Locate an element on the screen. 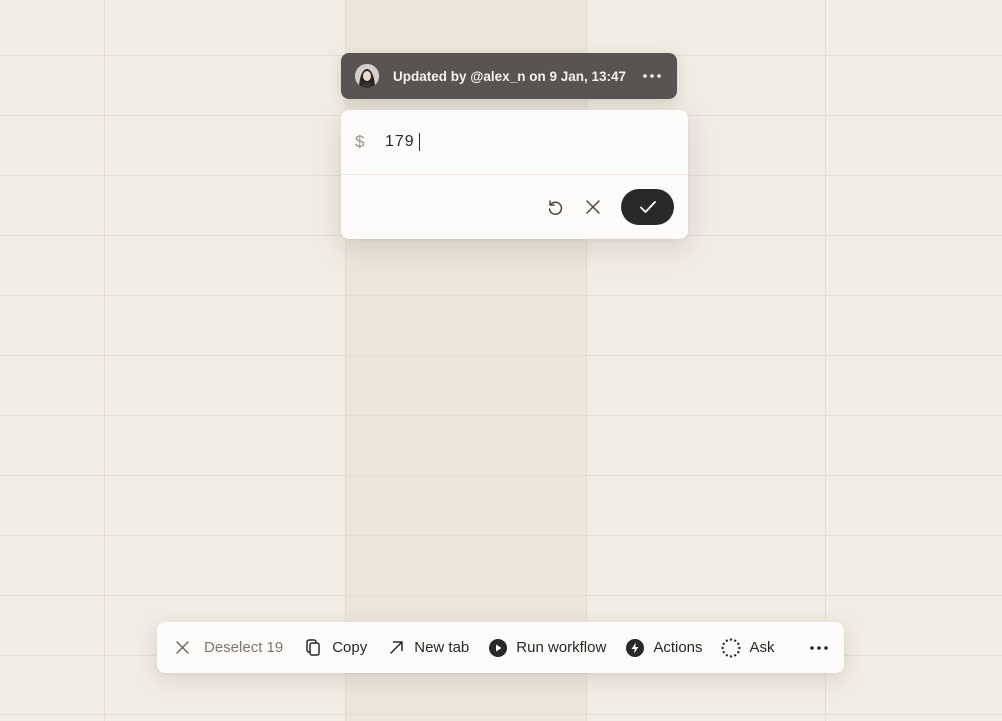  update-info-bar: Updated by @alex_n on 9 Jan, 13:47 is located at coordinates (509, 76).